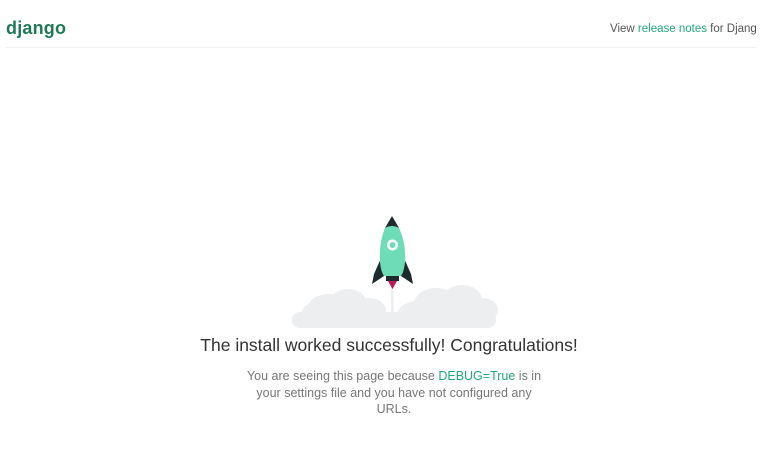  Describe the element at coordinates (395, 306) in the screenshot. I see `cloud-icon` at that location.